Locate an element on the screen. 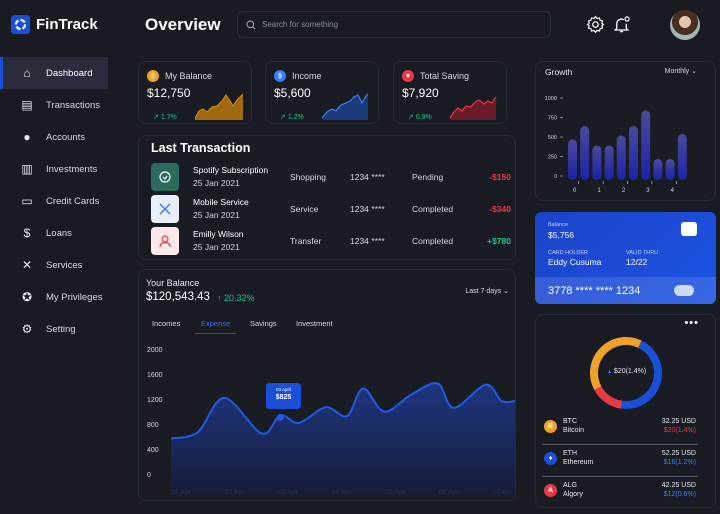 This screenshot has height=514, width=720. sidebar-item-services: ✕ Services is located at coordinates (54, 265).